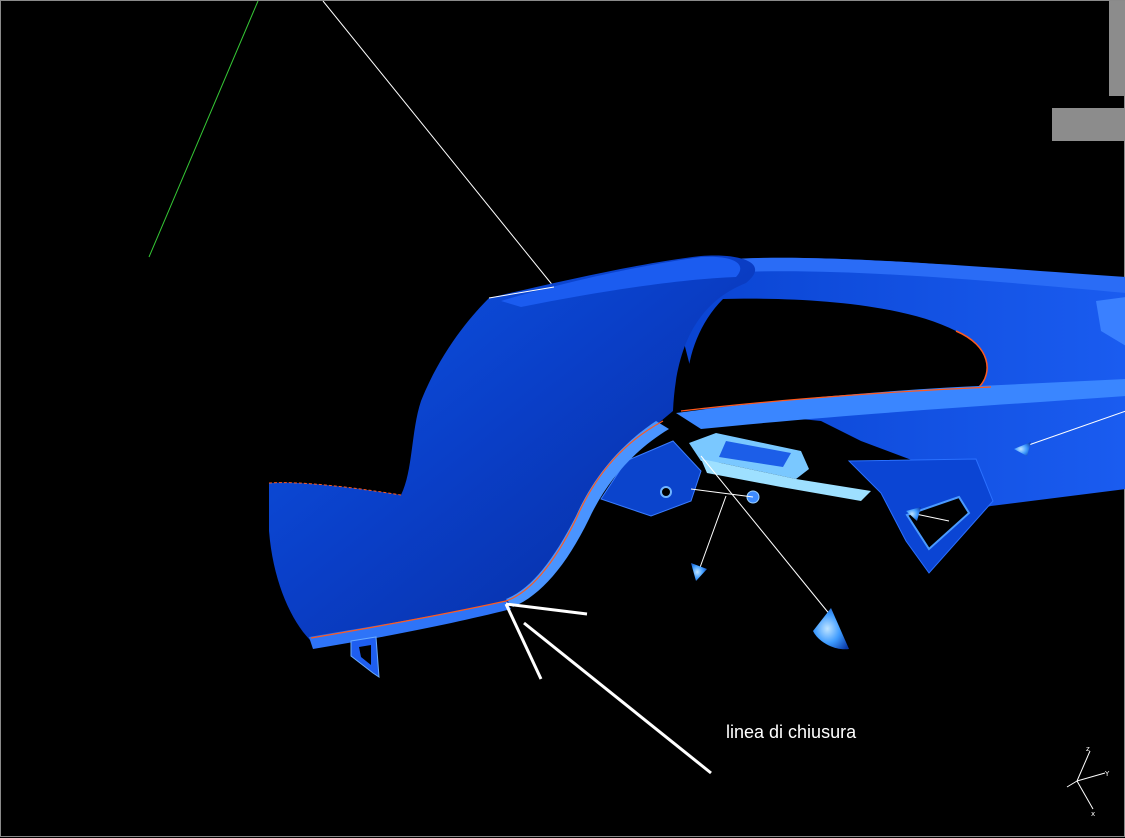 The height and width of the screenshot is (838, 1125). I want to click on parting-line-label: linea di chiusura, so click(791, 732).